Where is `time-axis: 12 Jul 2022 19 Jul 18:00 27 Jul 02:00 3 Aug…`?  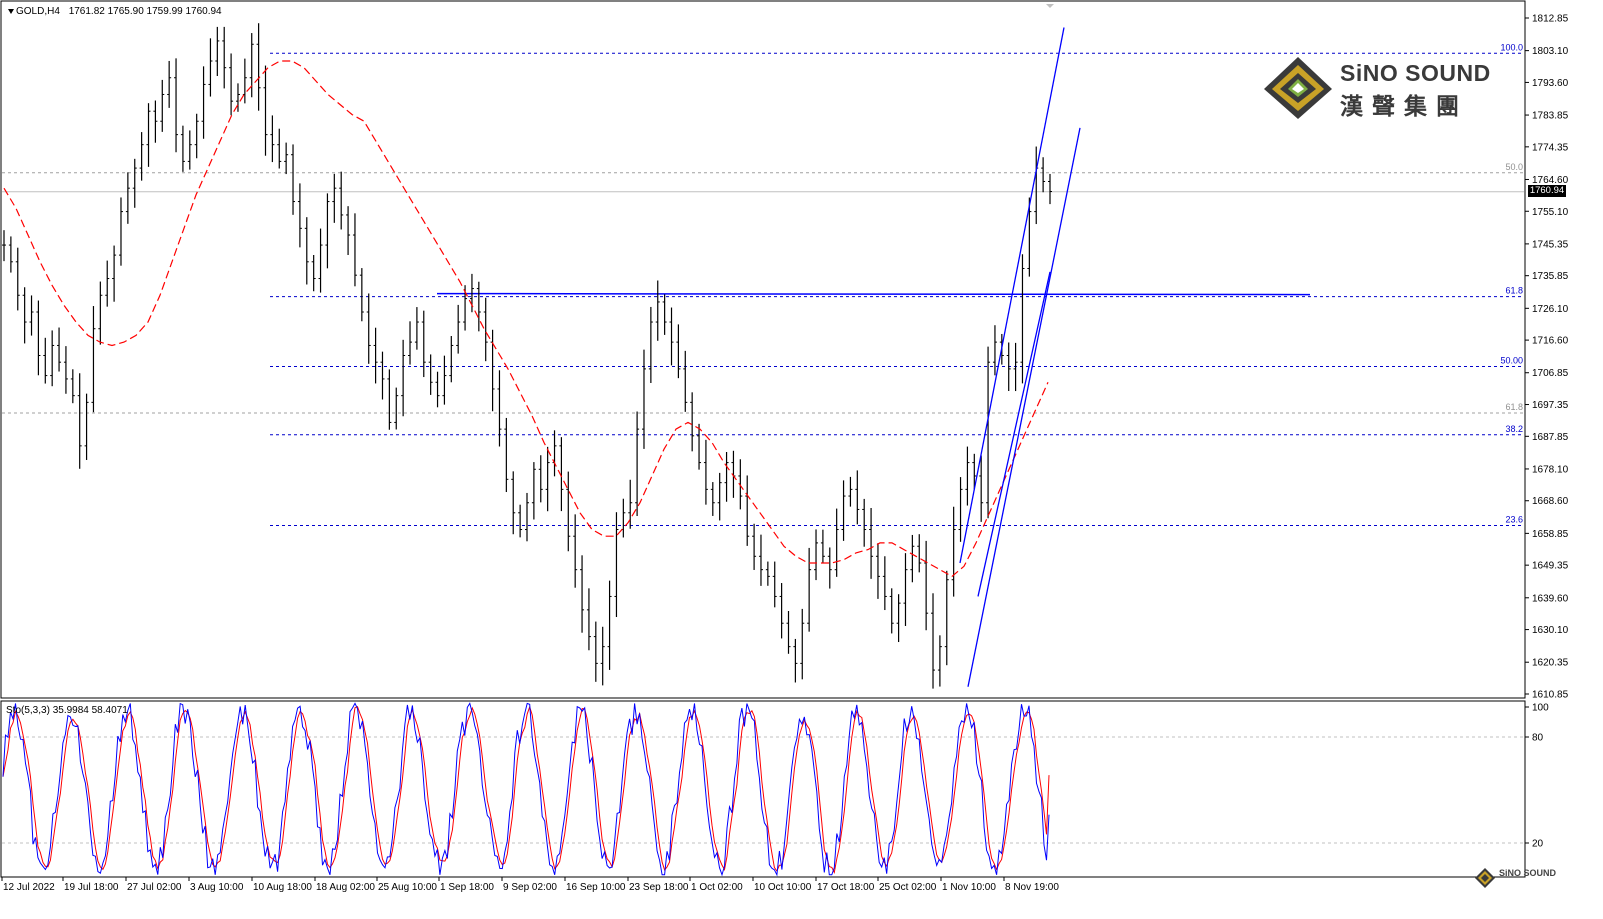
time-axis: 12 Jul 2022 19 Jul 18:00 27 Jul 02:00 3 Aug… is located at coordinates (530, 885).